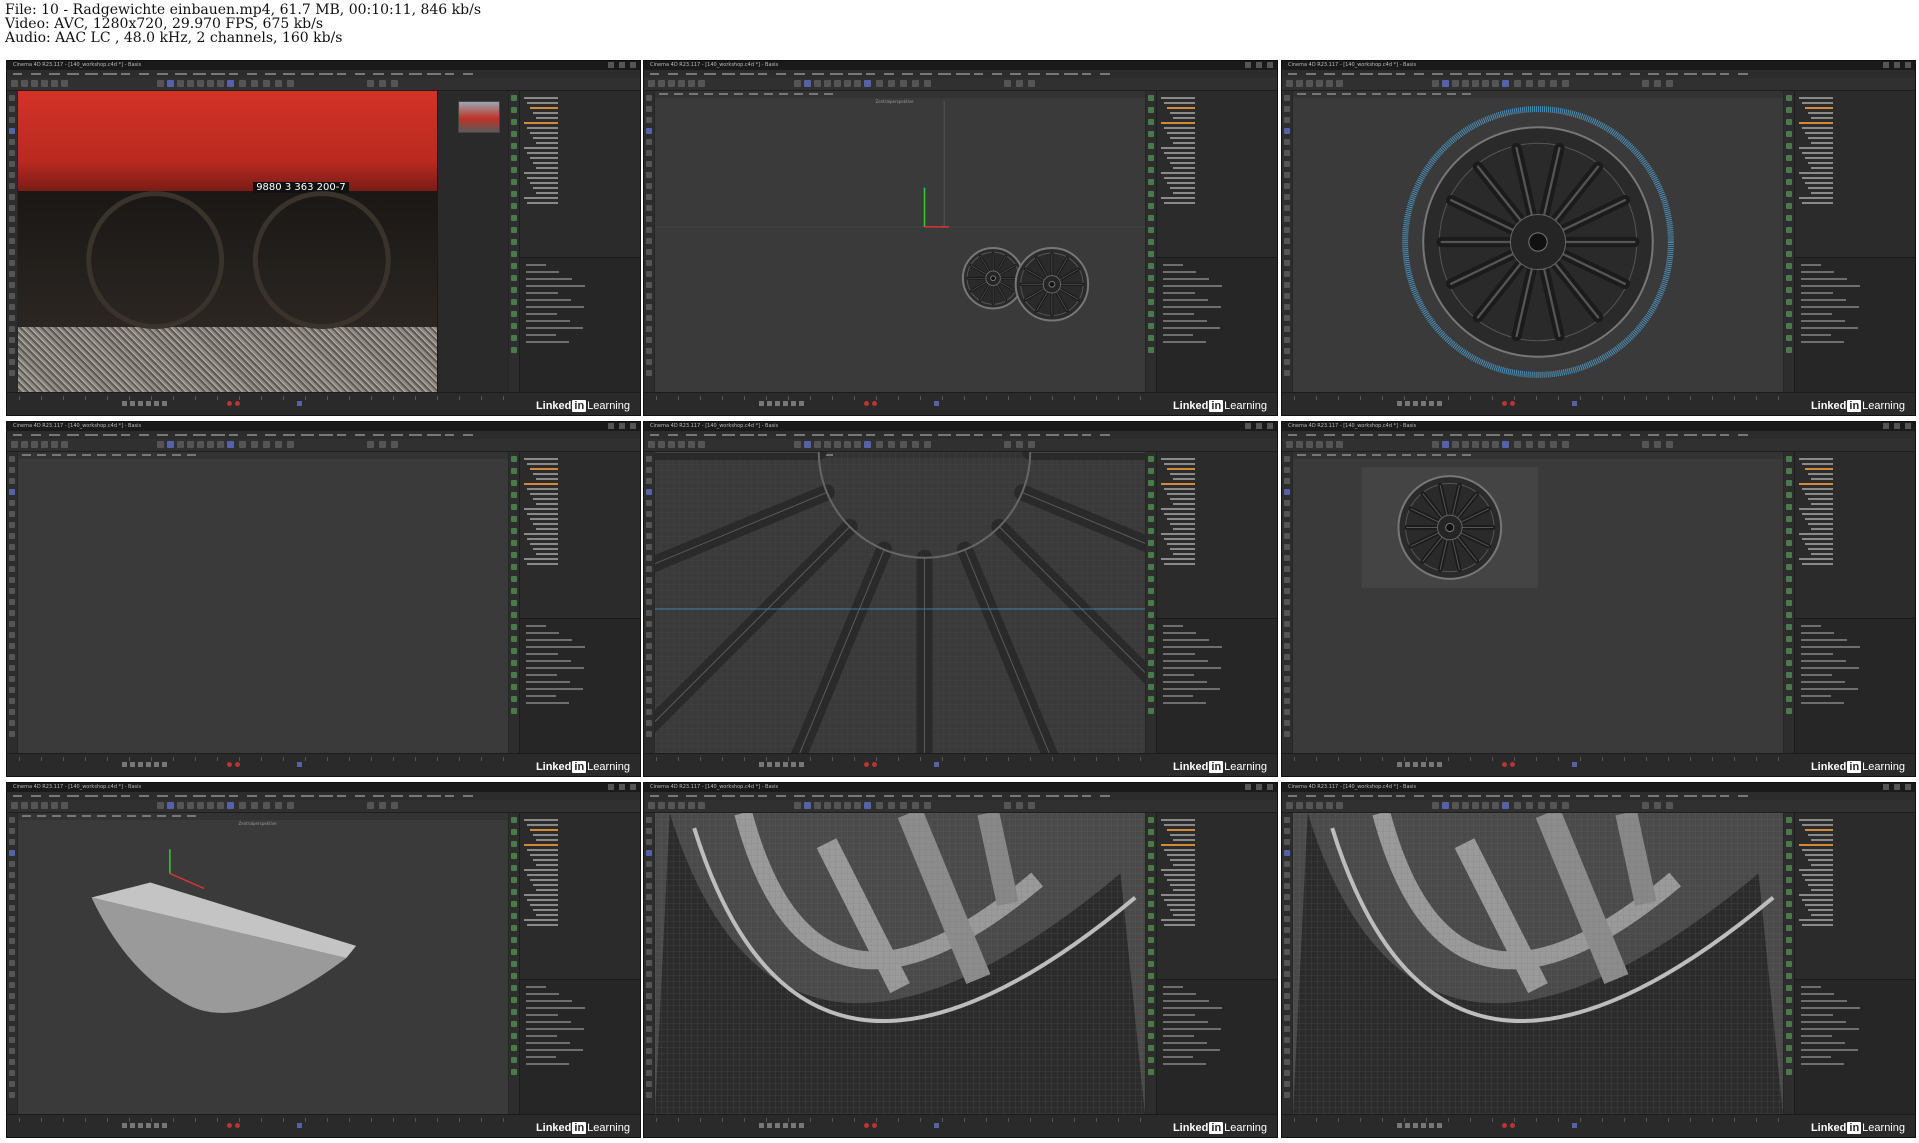  Describe the element at coordinates (1504, 403) in the screenshot. I see `record-button` at that location.